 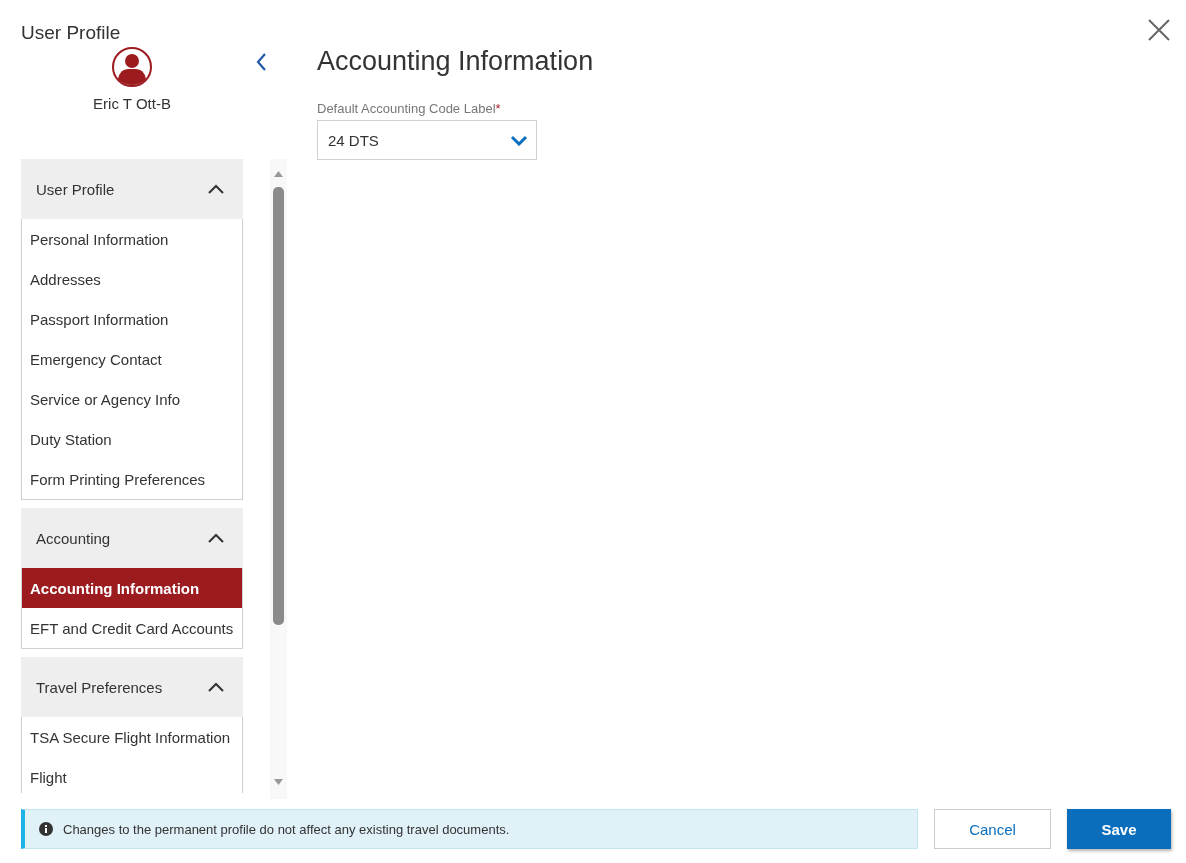 I want to click on scrollbar, so click(x=278, y=479).